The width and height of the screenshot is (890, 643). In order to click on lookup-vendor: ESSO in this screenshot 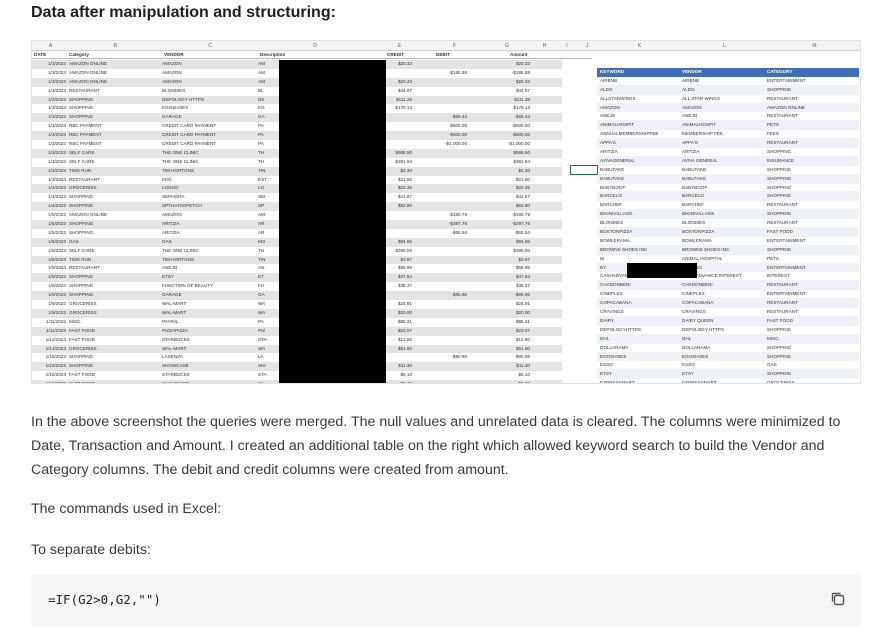, I will do `click(688, 365)`.